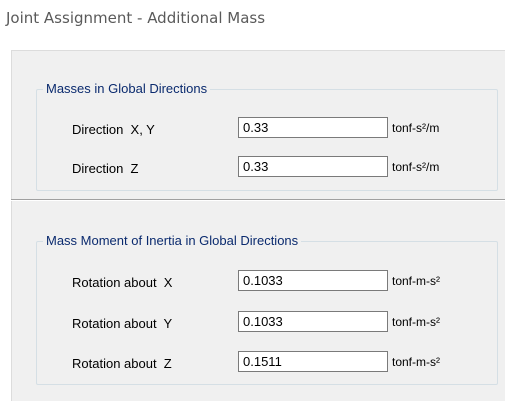 Image resolution: width=505 pixels, height=403 pixels. I want to click on direction-xy-field, so click(313, 127).